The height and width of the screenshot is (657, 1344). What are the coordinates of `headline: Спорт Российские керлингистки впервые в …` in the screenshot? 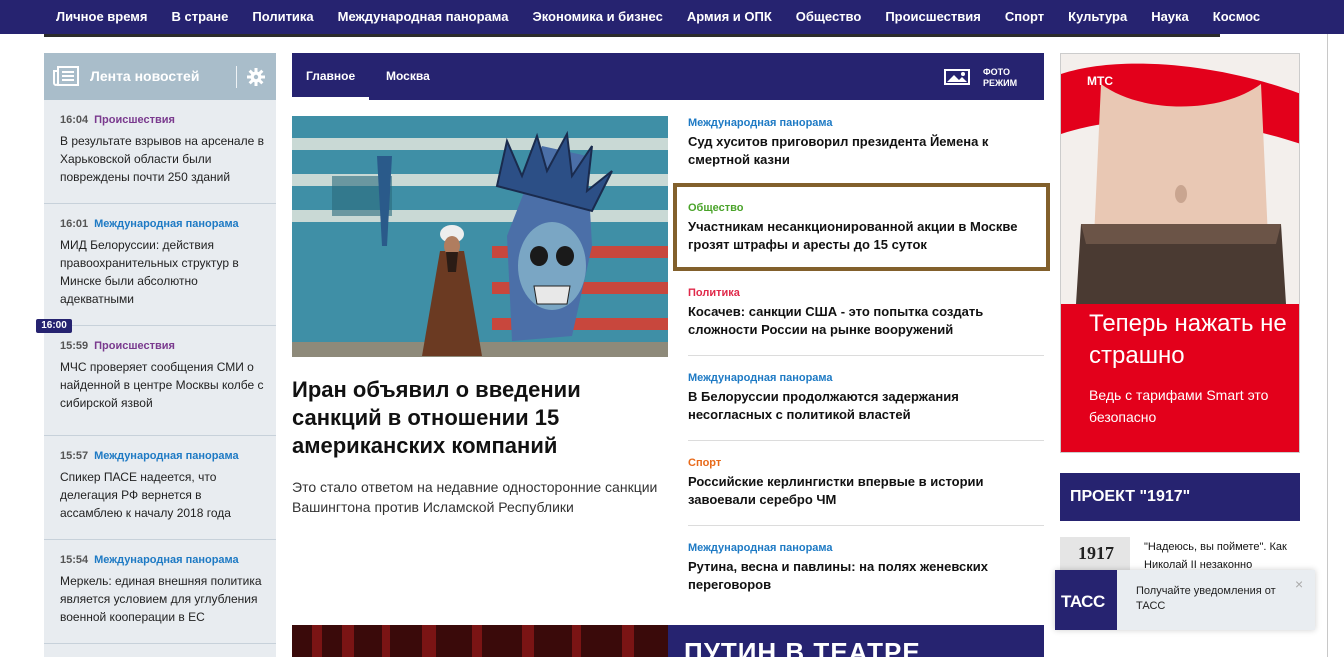 It's located at (866, 483).